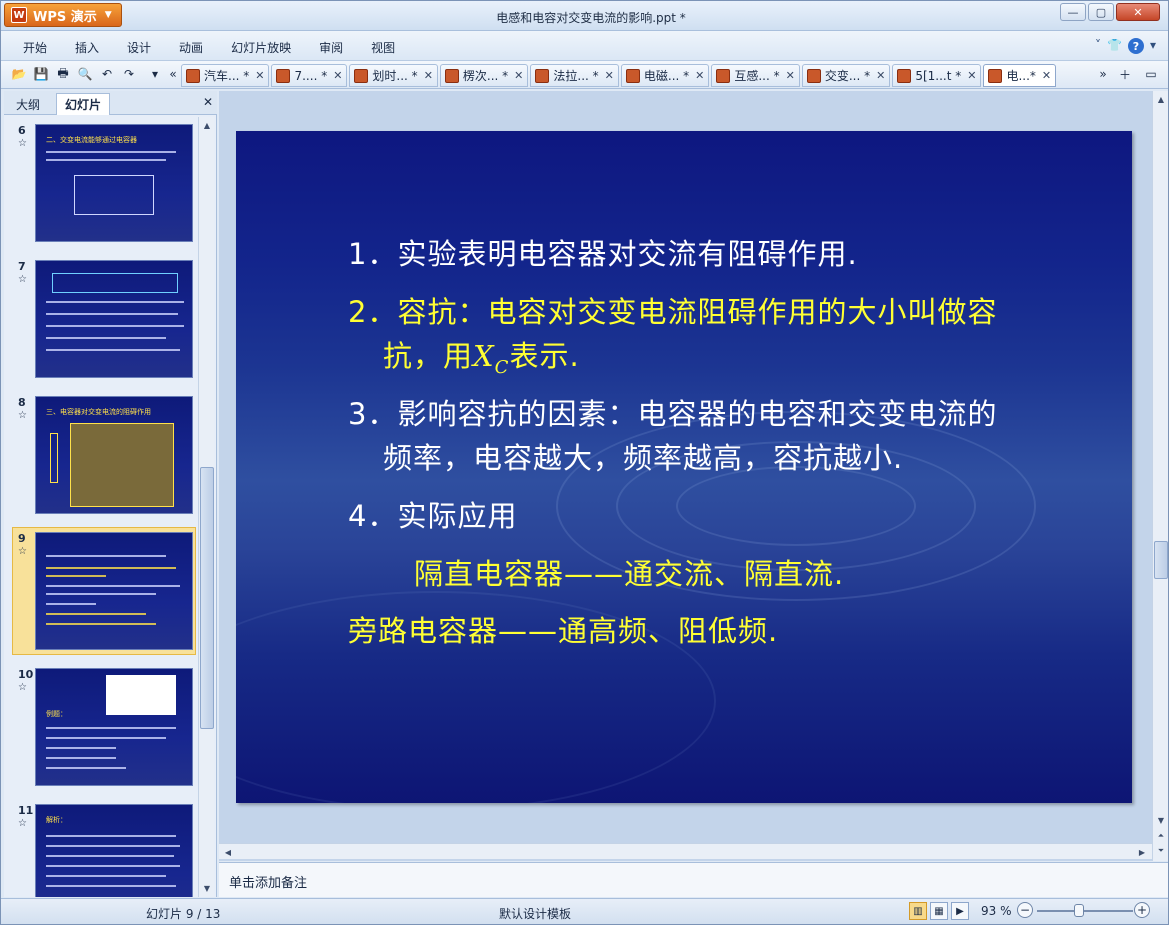 The image size is (1169, 925). I want to click on slide-thumbnail-6: 6 ☆ 二、交变电流能够通过电容器, so click(104, 183).